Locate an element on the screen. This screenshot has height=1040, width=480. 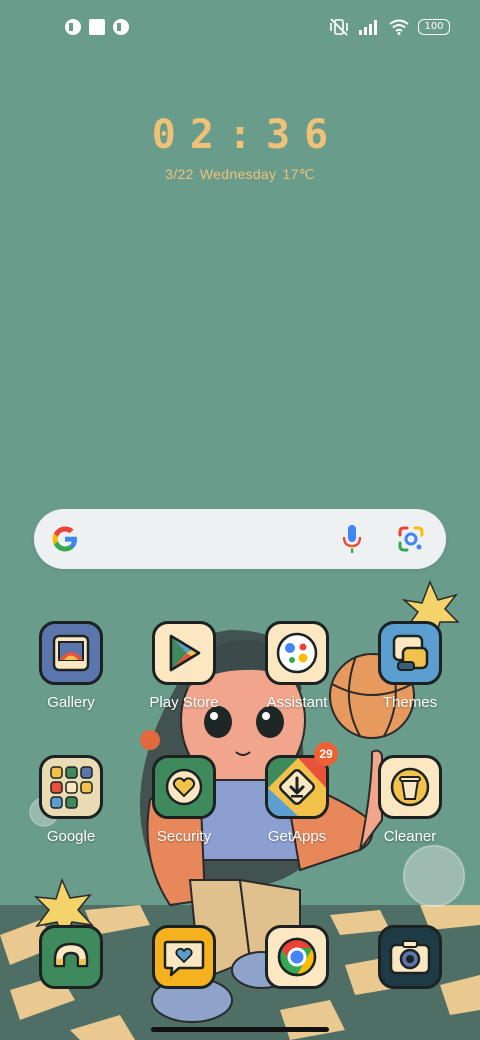
vibrate-off-icon is located at coordinates (339, 27).